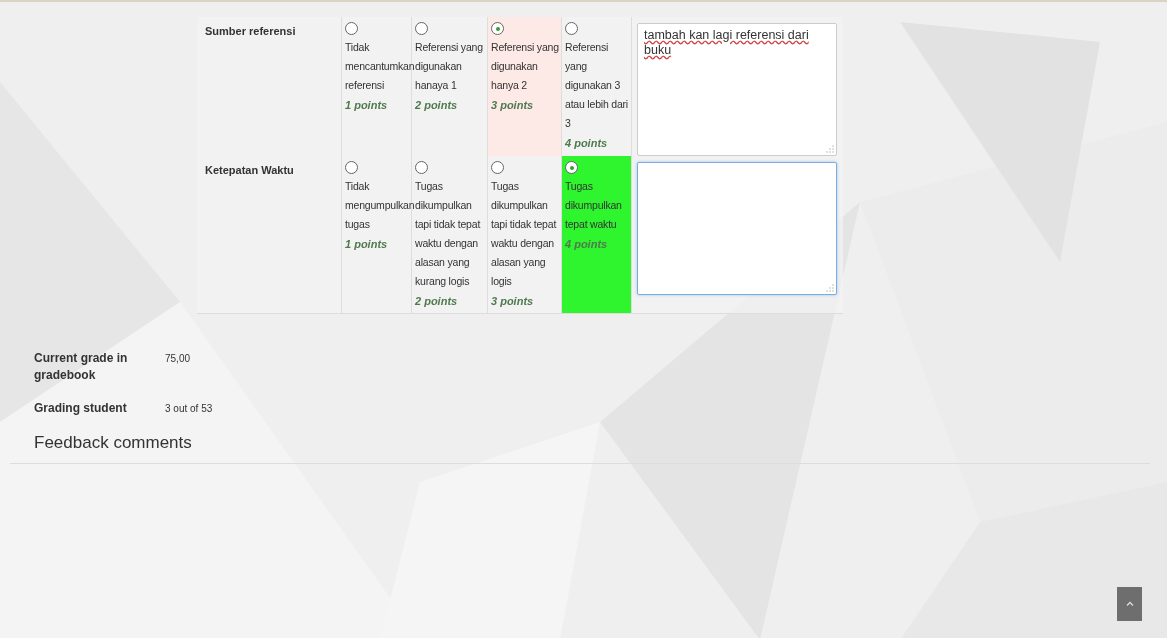 The image size is (1167, 638). I want to click on level-description: Referensi yang digunakan 3 atau lebih dari 3, so click(597, 85).